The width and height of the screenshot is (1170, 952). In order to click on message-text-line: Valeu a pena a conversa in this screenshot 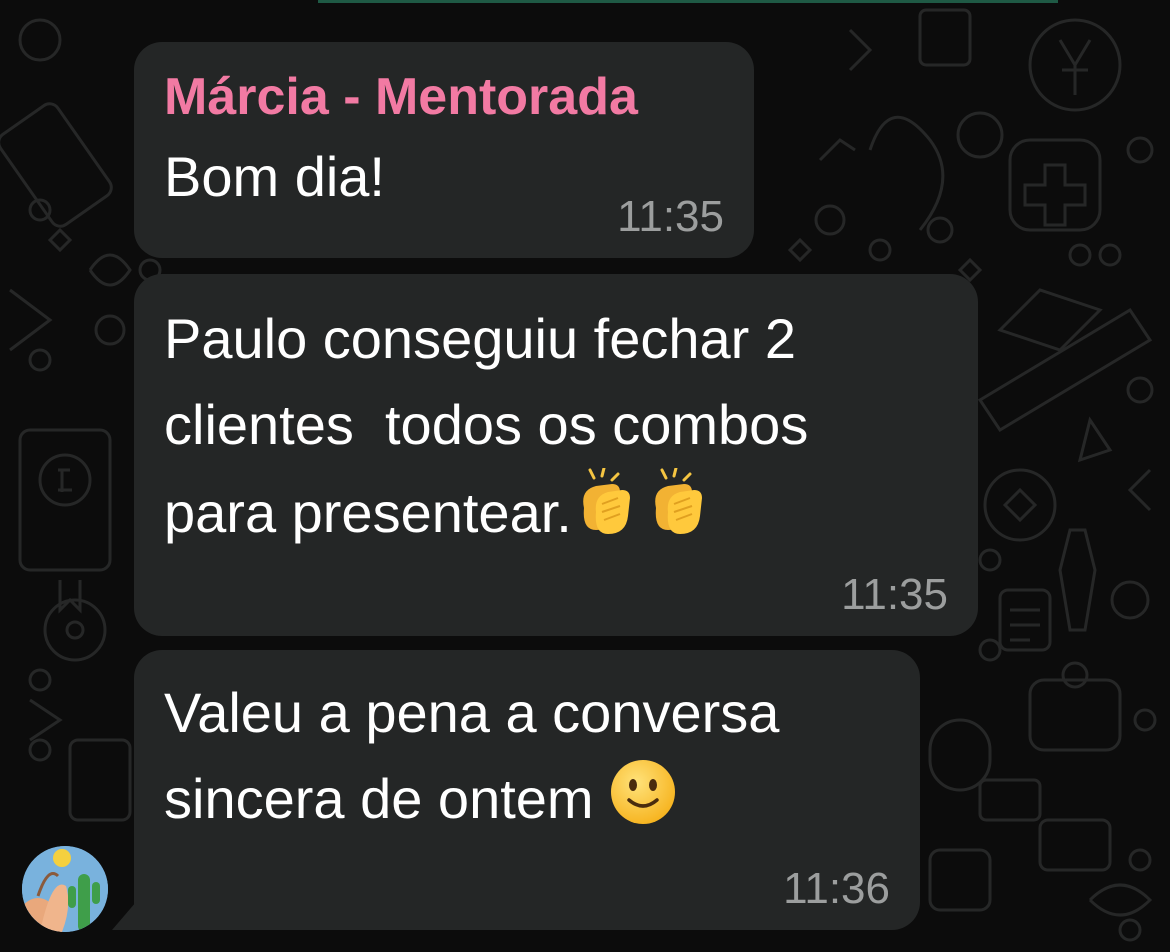, I will do `click(472, 712)`.